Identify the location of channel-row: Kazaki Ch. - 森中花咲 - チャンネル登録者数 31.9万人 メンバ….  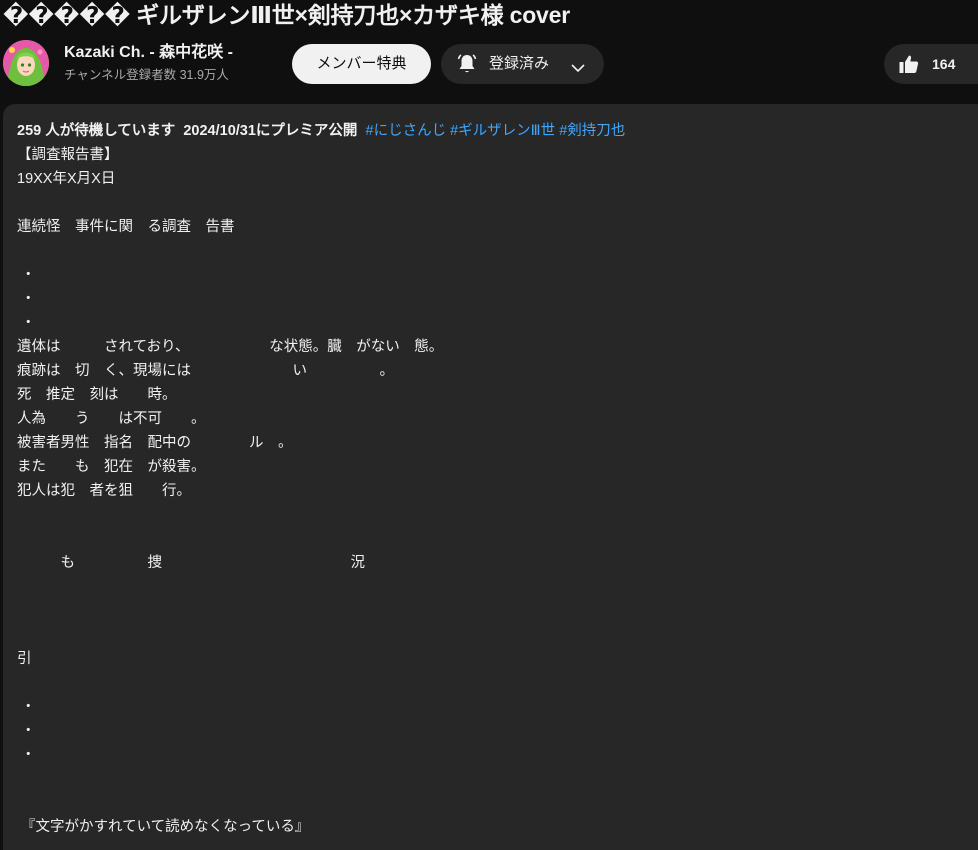
(489, 63).